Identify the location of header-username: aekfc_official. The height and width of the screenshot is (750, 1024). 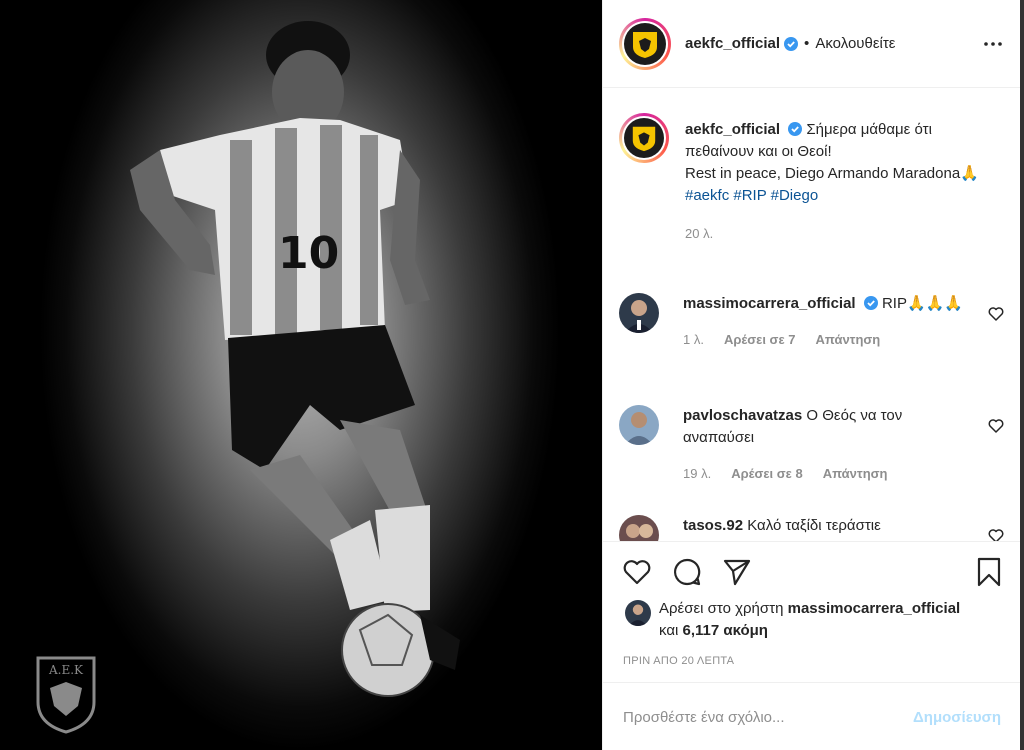
(732, 43).